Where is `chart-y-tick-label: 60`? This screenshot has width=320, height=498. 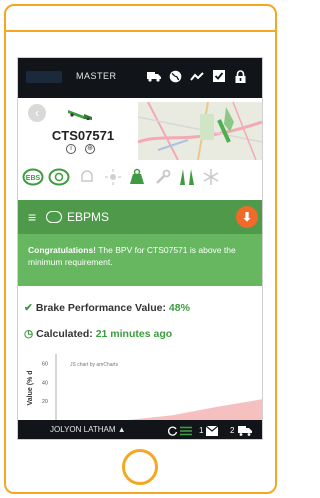
chart-y-tick-label: 60 is located at coordinates (45, 364).